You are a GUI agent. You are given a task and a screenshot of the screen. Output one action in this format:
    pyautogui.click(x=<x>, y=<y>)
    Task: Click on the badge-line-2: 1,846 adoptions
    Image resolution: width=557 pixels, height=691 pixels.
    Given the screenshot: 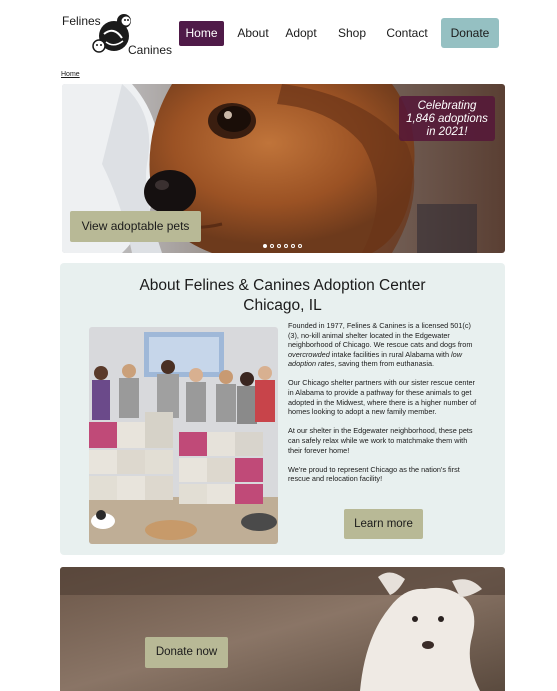 What is the action you would take?
    pyautogui.click(x=447, y=119)
    